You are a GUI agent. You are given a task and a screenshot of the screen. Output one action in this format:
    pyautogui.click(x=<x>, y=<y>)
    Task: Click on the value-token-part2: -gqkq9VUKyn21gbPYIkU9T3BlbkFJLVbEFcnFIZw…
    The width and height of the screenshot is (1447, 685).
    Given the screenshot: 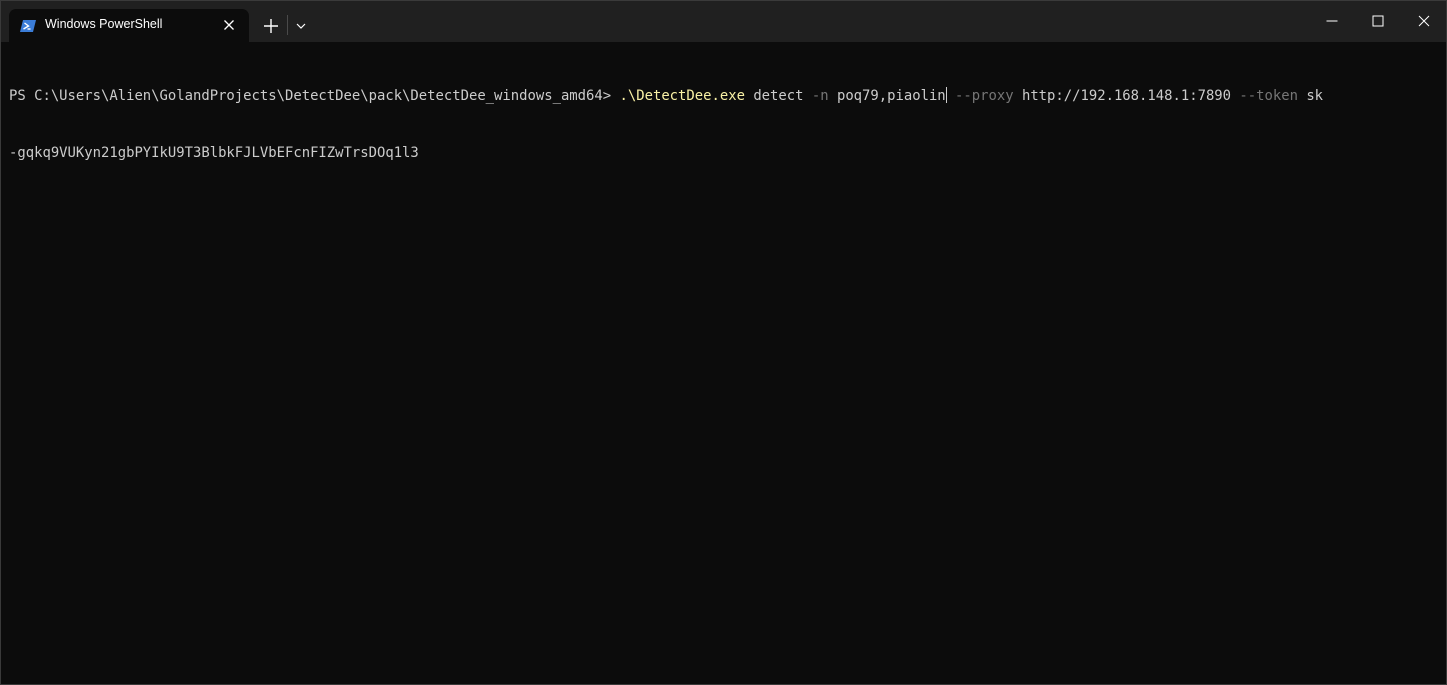 What is the action you would take?
    pyautogui.click(x=214, y=153)
    